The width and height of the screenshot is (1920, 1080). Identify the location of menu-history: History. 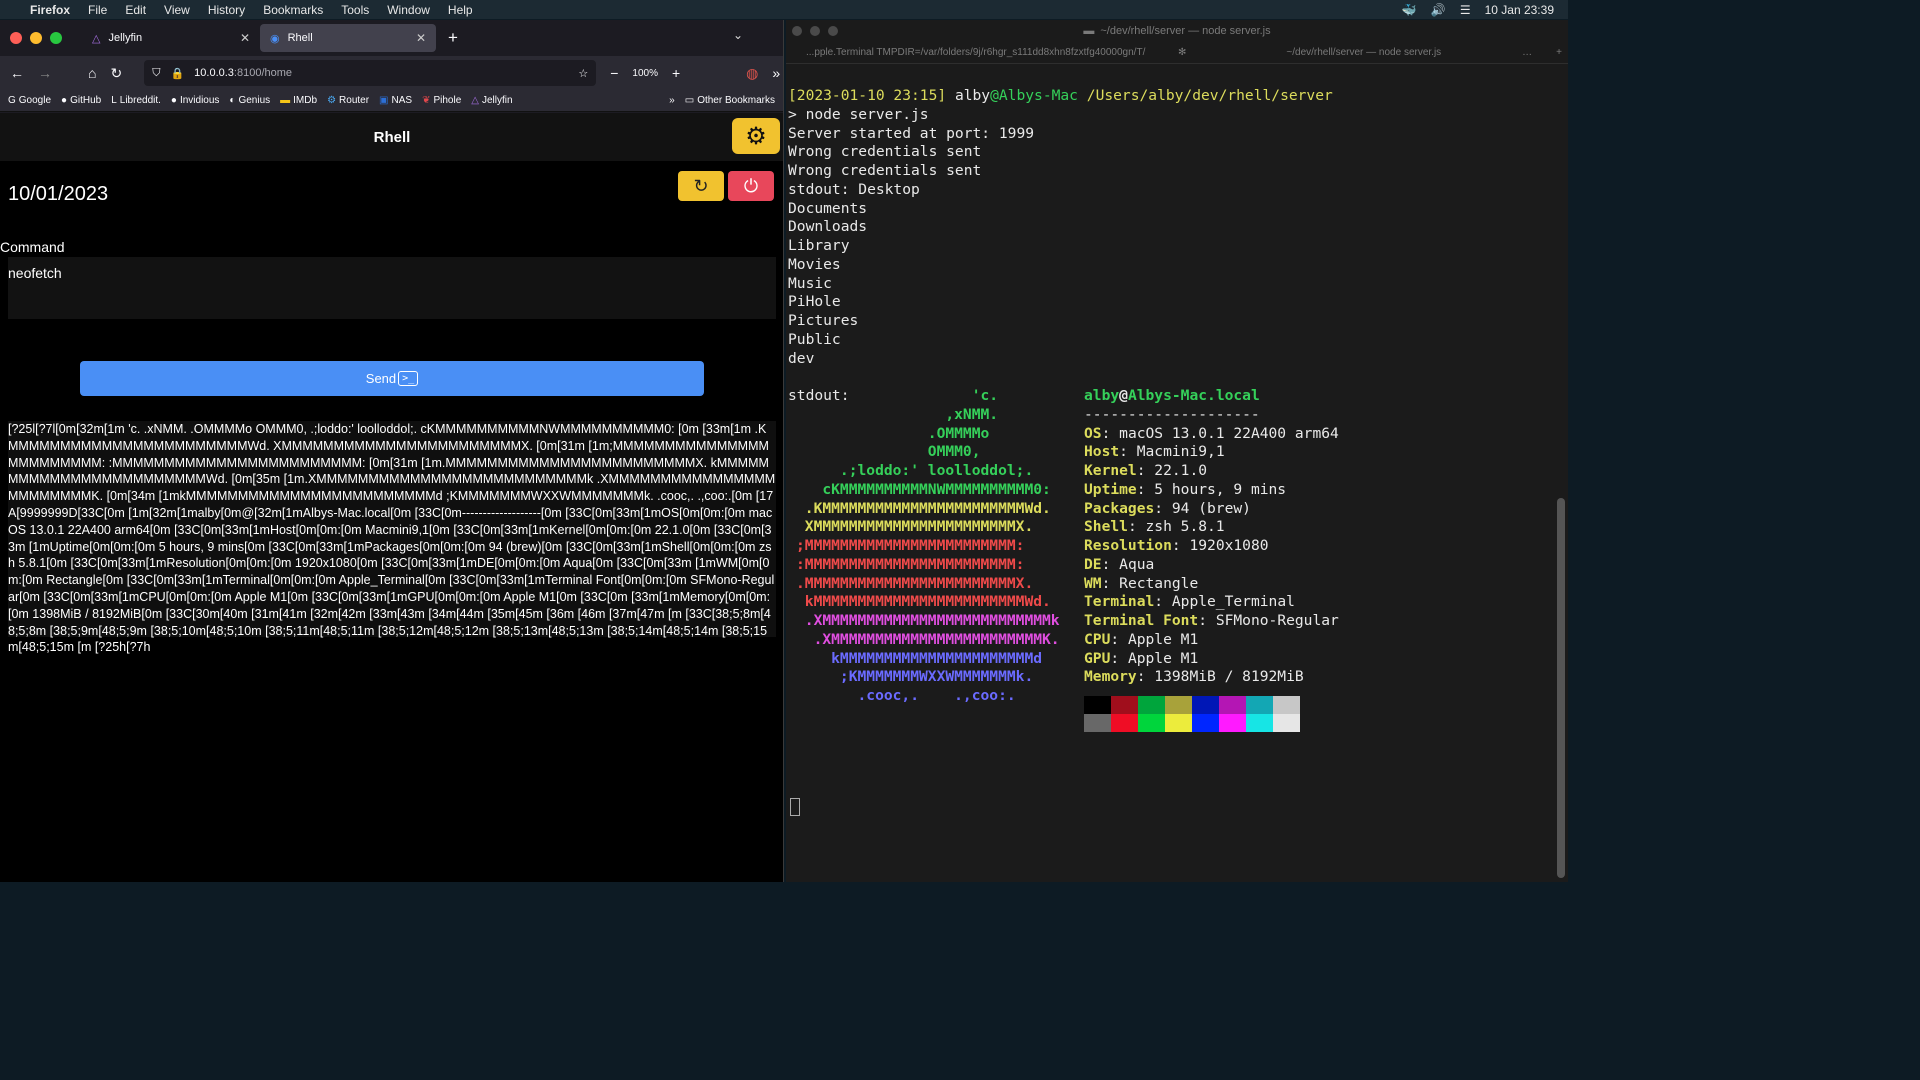
(226, 10).